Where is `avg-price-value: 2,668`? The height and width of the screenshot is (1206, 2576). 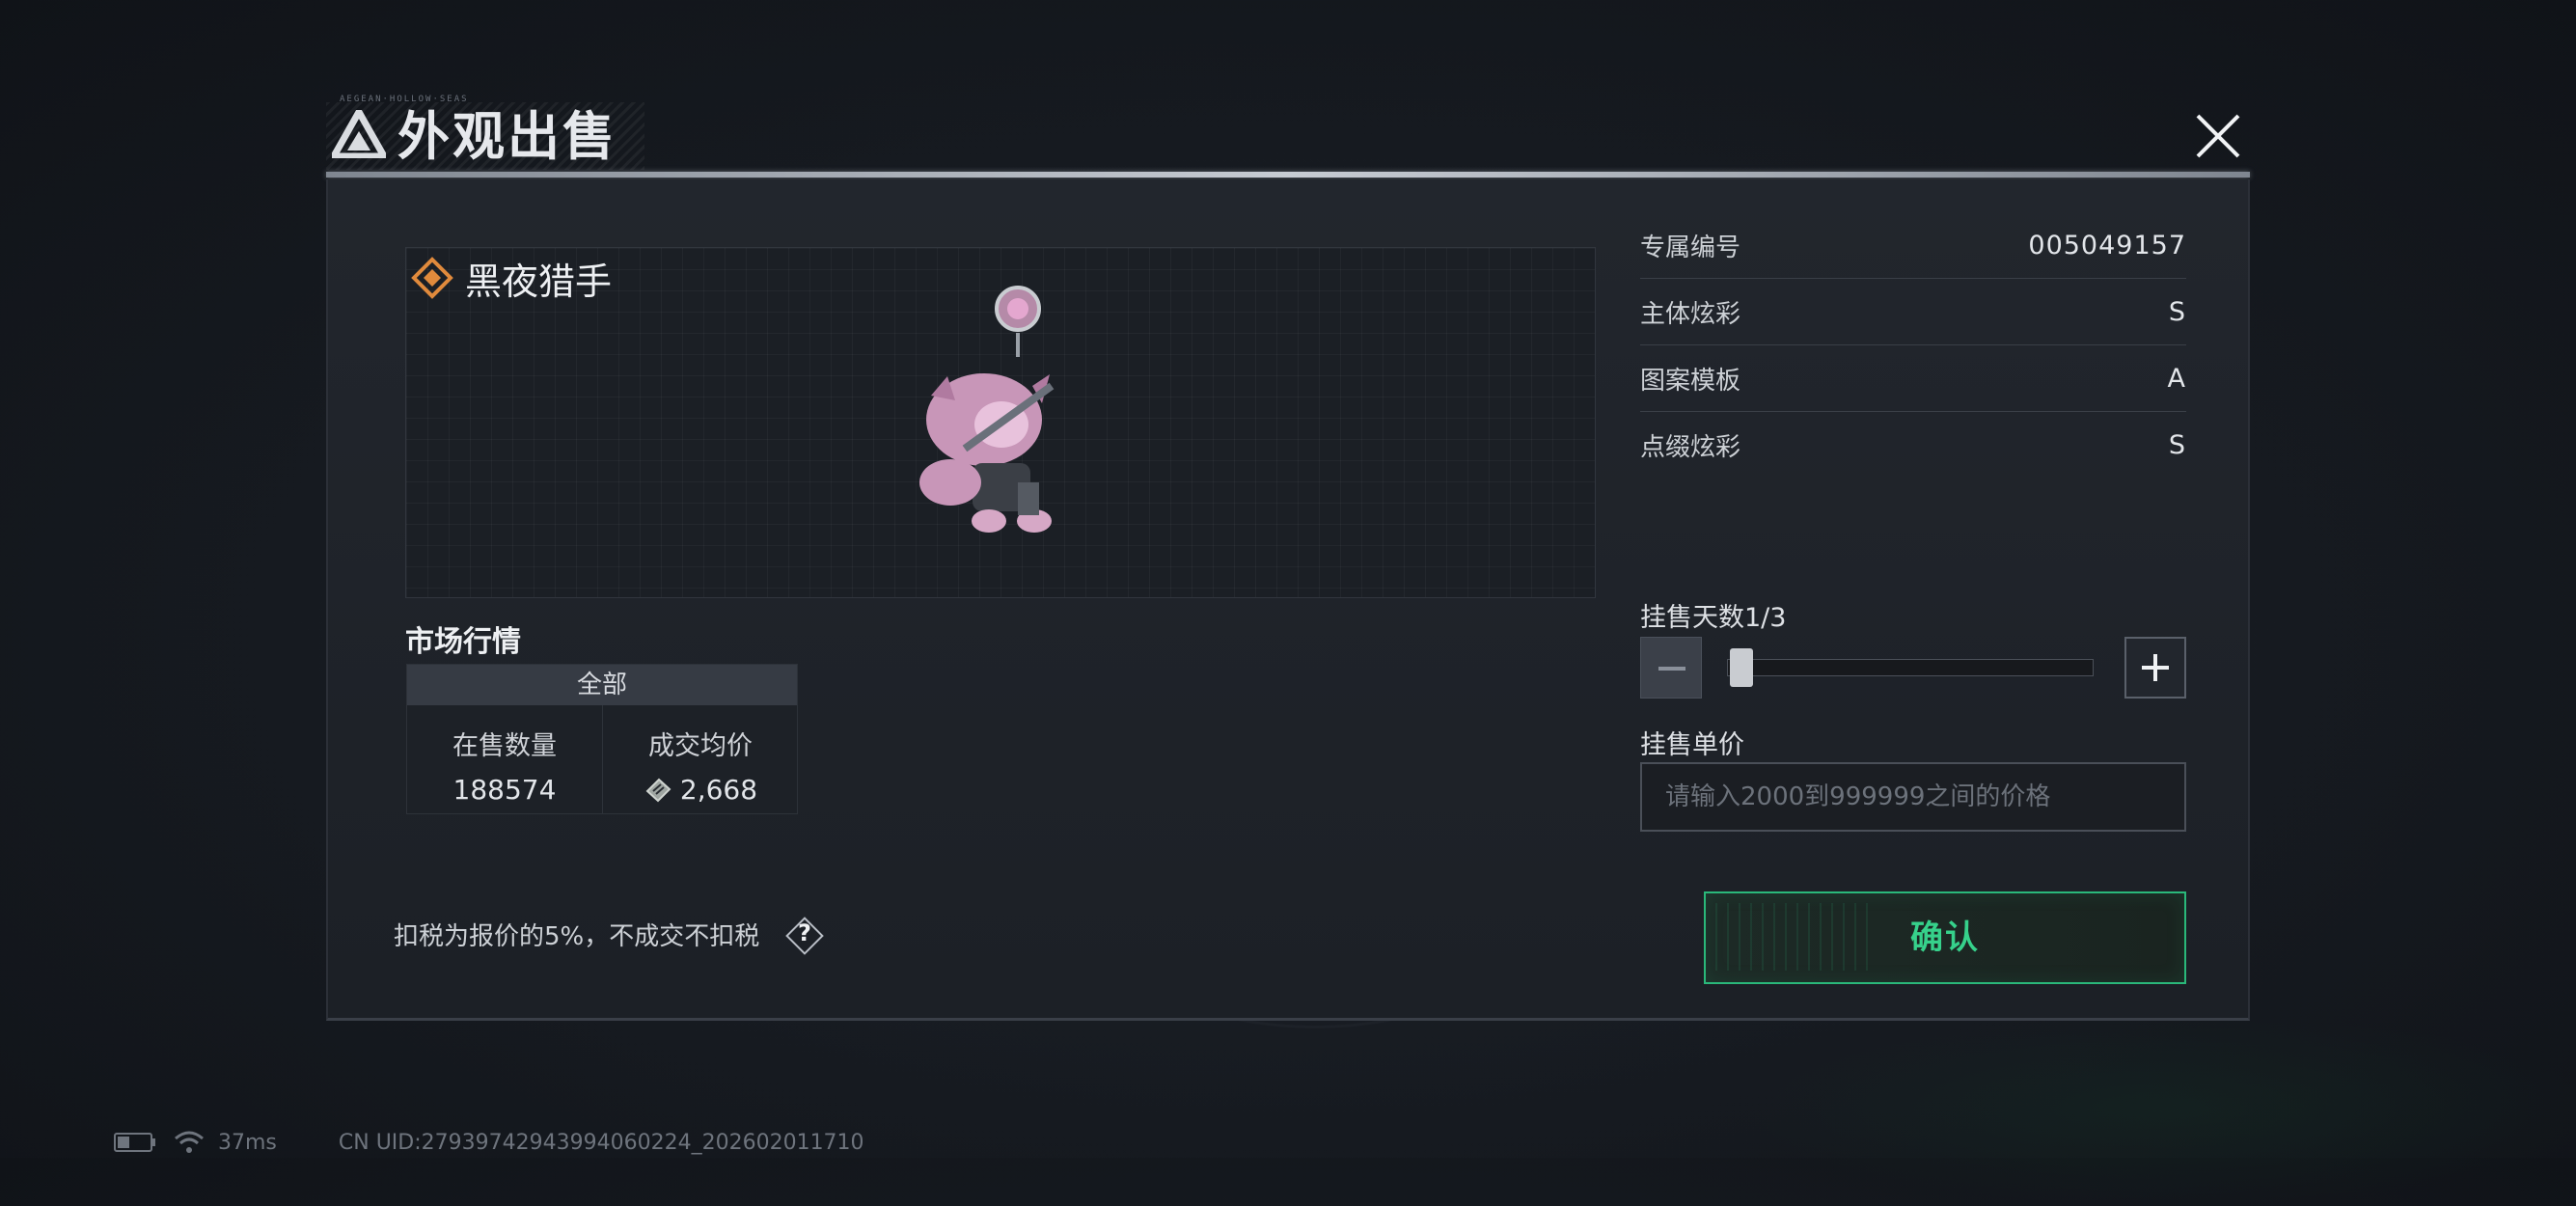
avg-price-value: 2,668 is located at coordinates (718, 790).